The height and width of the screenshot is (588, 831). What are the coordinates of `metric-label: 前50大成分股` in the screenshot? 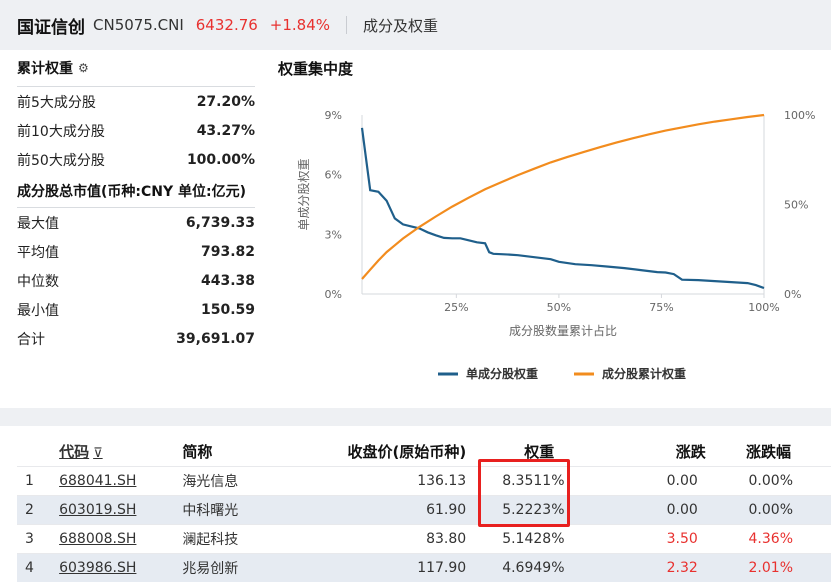 It's located at (61, 160).